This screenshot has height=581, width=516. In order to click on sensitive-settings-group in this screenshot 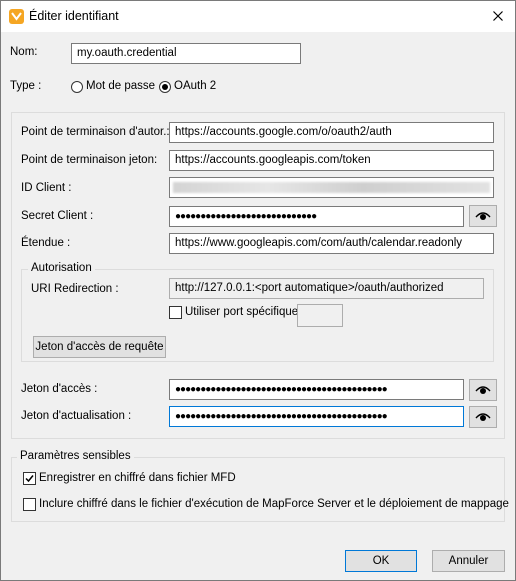, I will do `click(258, 489)`.